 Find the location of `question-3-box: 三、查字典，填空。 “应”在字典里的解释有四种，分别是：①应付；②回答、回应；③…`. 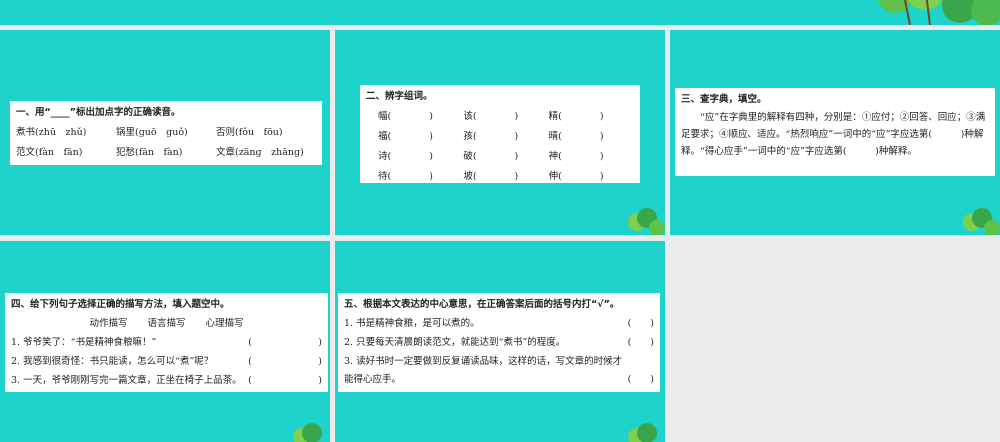

question-3-box: 三、查字典，填空。 “应”在字典里的解释有四种，分别是：①应付；②回答、回应；③… is located at coordinates (835, 132).